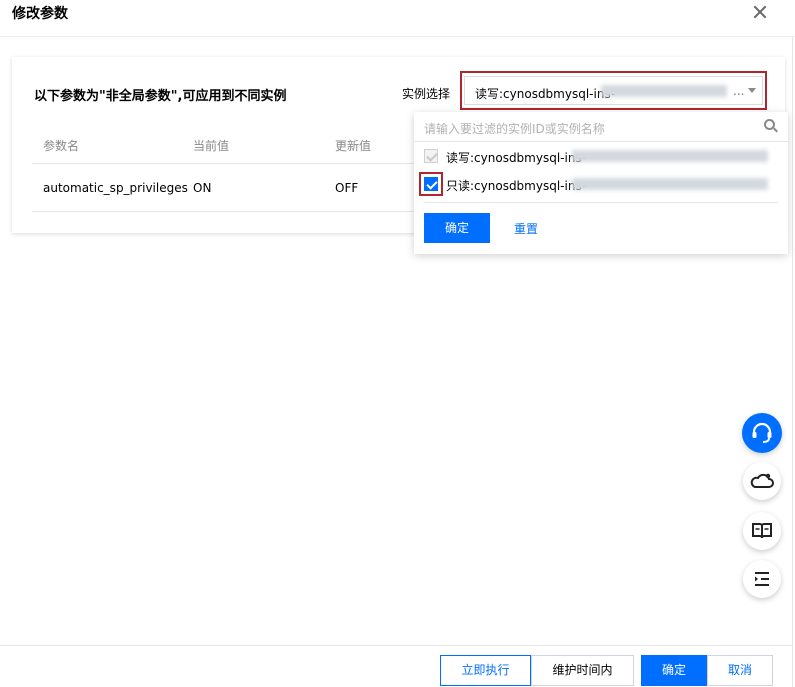  I want to click on header-divider, so click(232, 163).